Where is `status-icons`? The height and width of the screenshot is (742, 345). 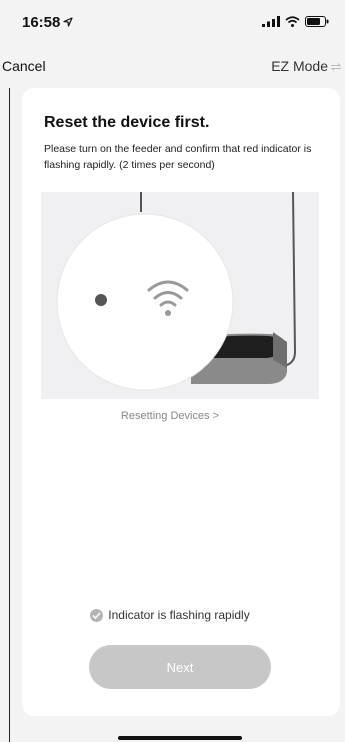 status-icons is located at coordinates (295, 22).